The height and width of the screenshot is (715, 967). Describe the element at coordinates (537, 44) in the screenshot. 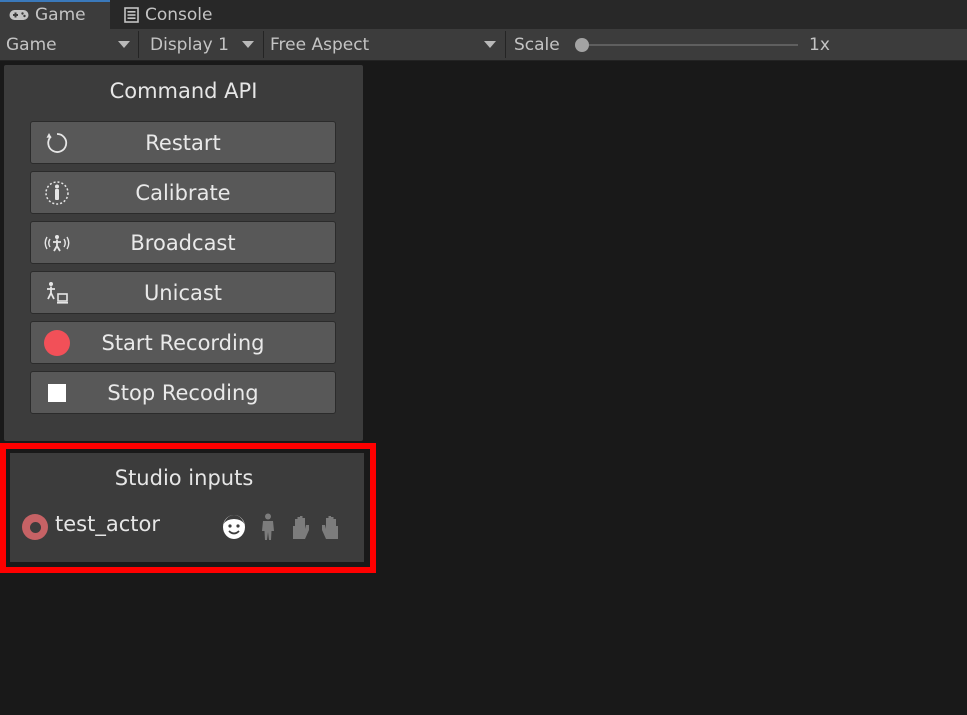

I see `scale-label: Scale` at that location.